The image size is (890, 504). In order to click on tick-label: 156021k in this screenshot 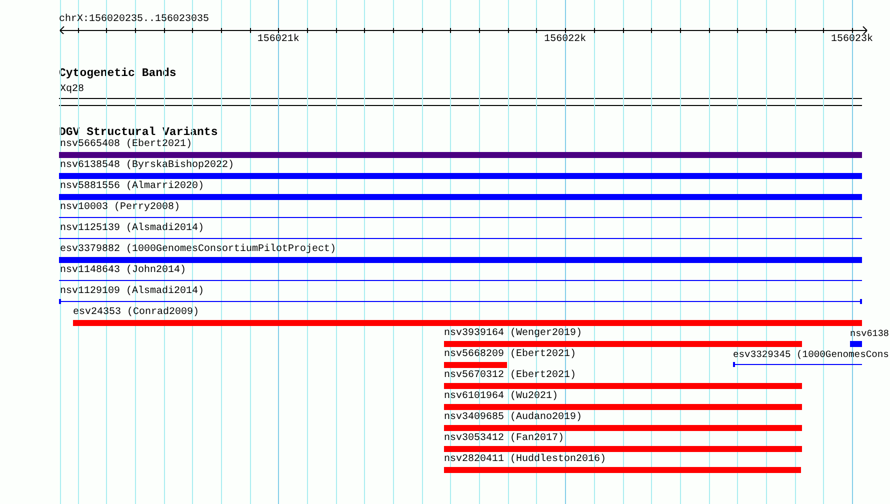, I will do `click(278, 40)`.